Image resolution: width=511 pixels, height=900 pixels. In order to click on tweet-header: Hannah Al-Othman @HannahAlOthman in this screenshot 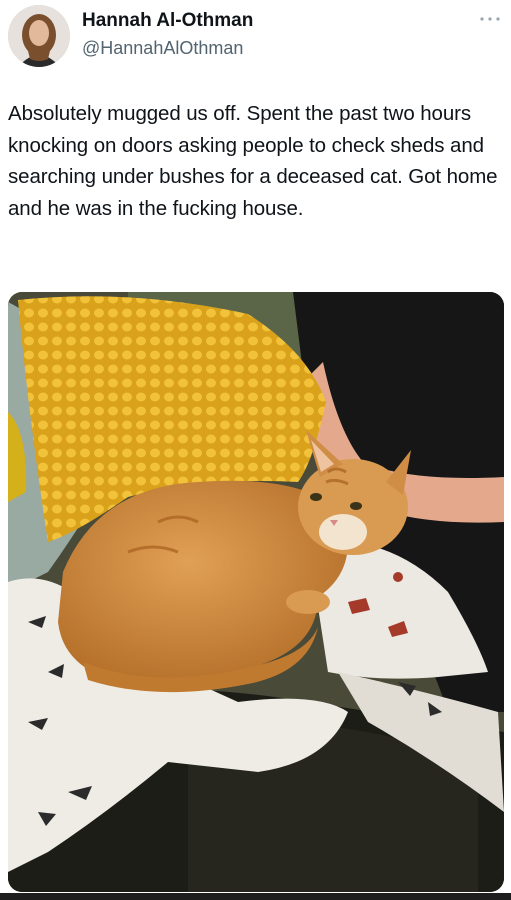, I will do `click(255, 40)`.